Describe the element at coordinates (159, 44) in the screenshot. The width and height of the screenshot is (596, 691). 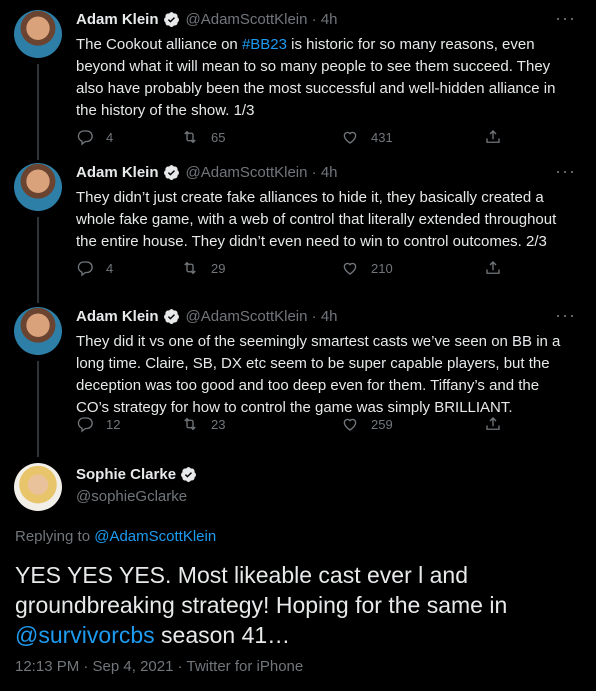
I see `tweet-text-part: The Cookout alliance on` at that location.